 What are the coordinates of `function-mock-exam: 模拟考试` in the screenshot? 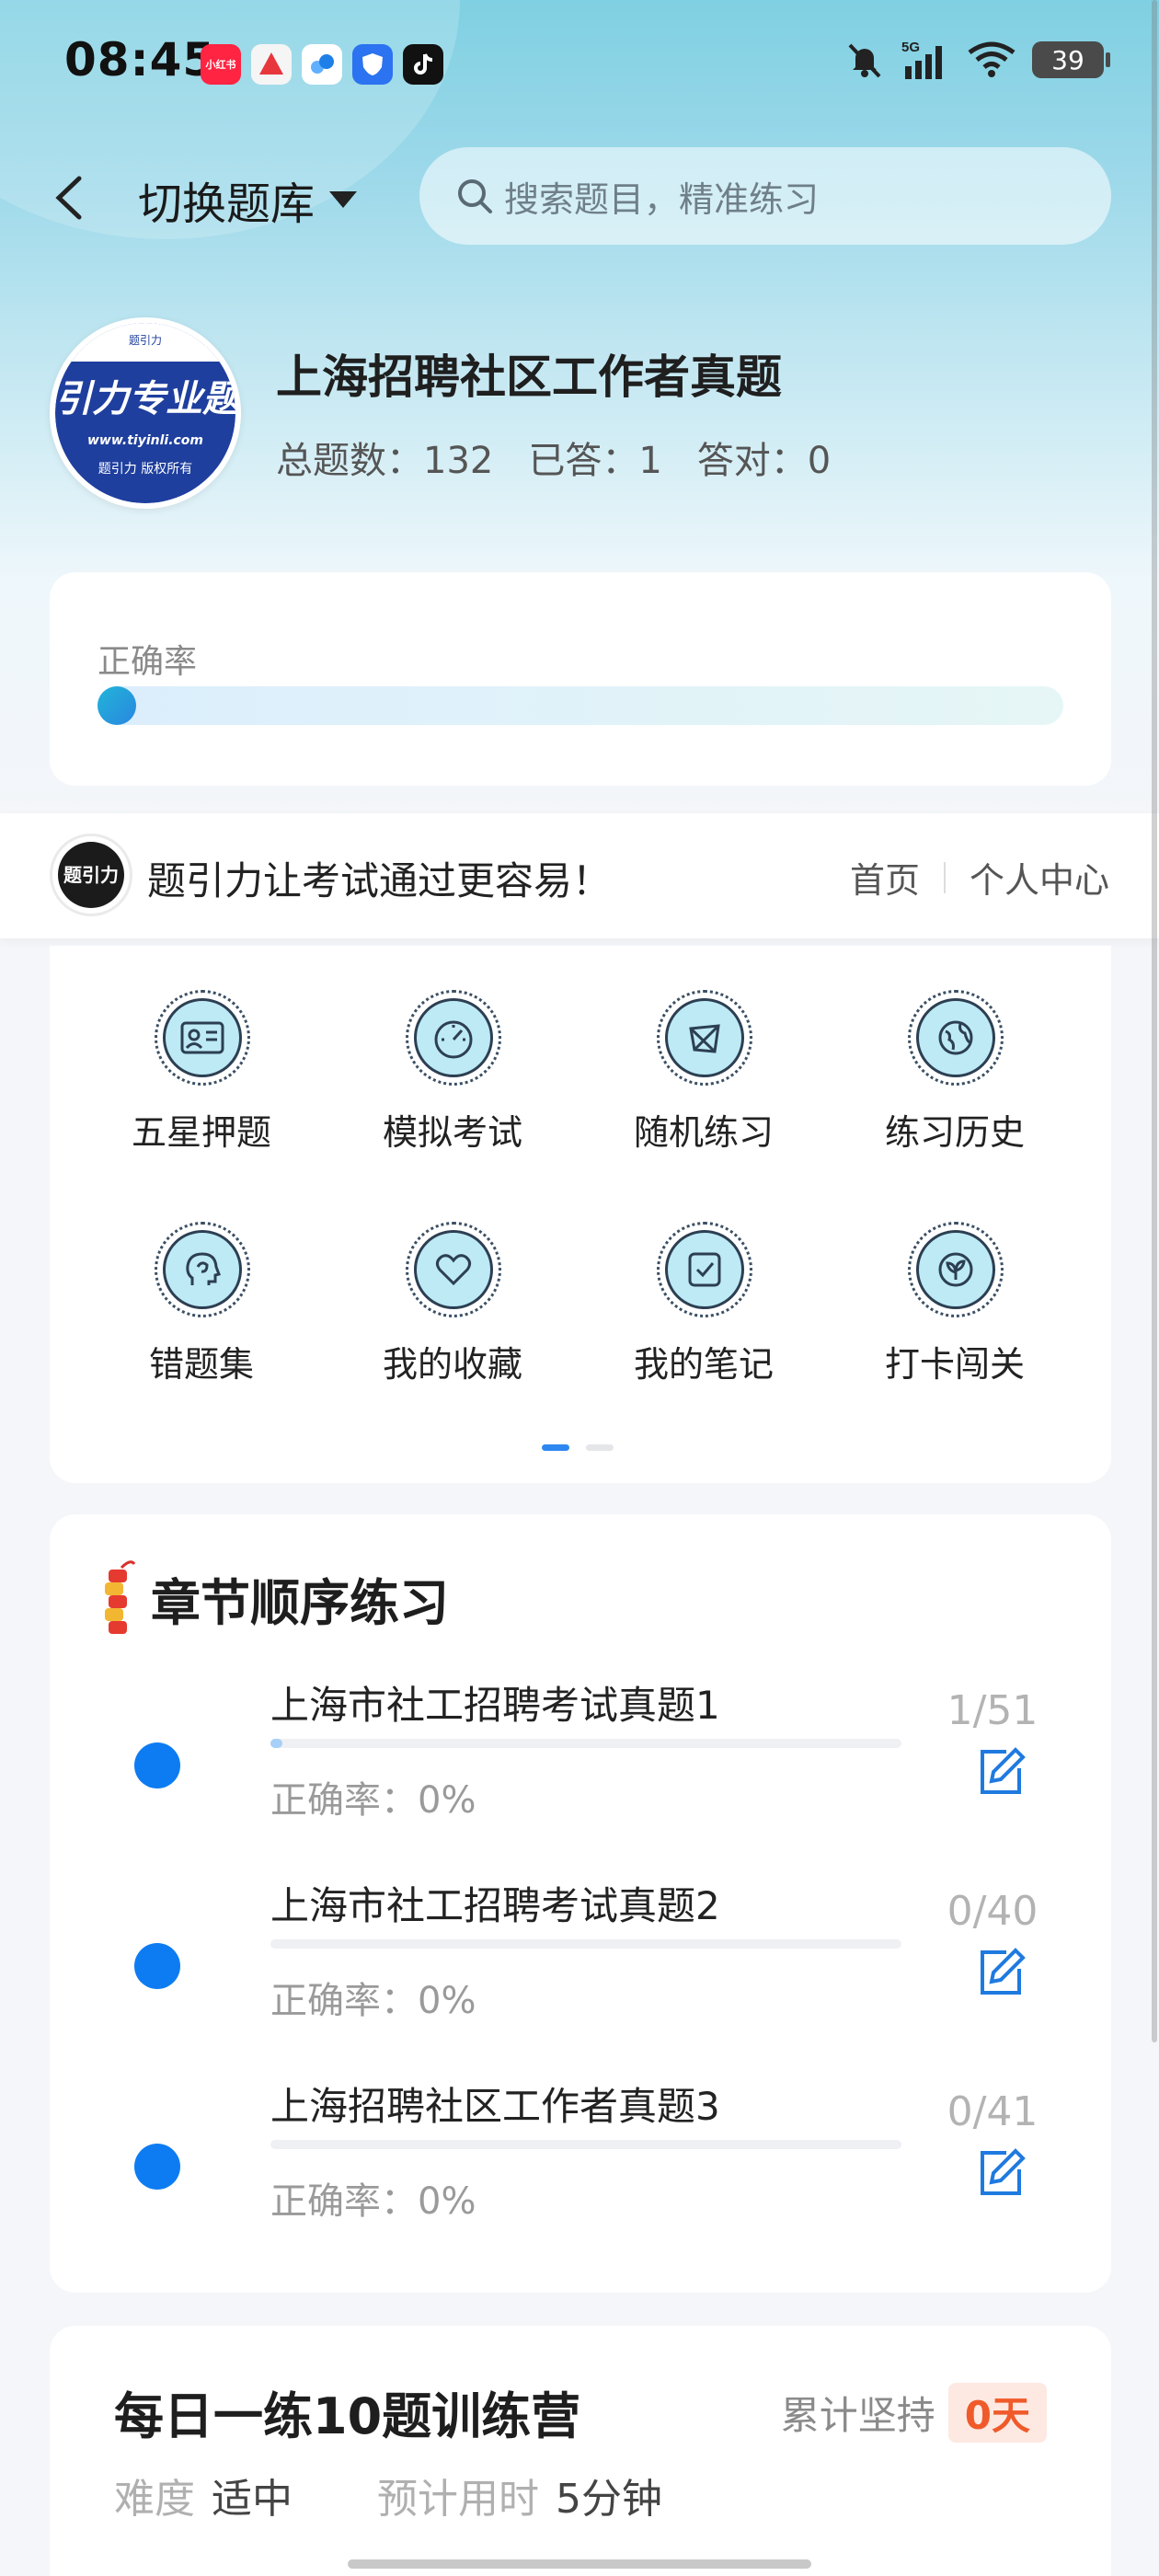 It's located at (452, 1082).